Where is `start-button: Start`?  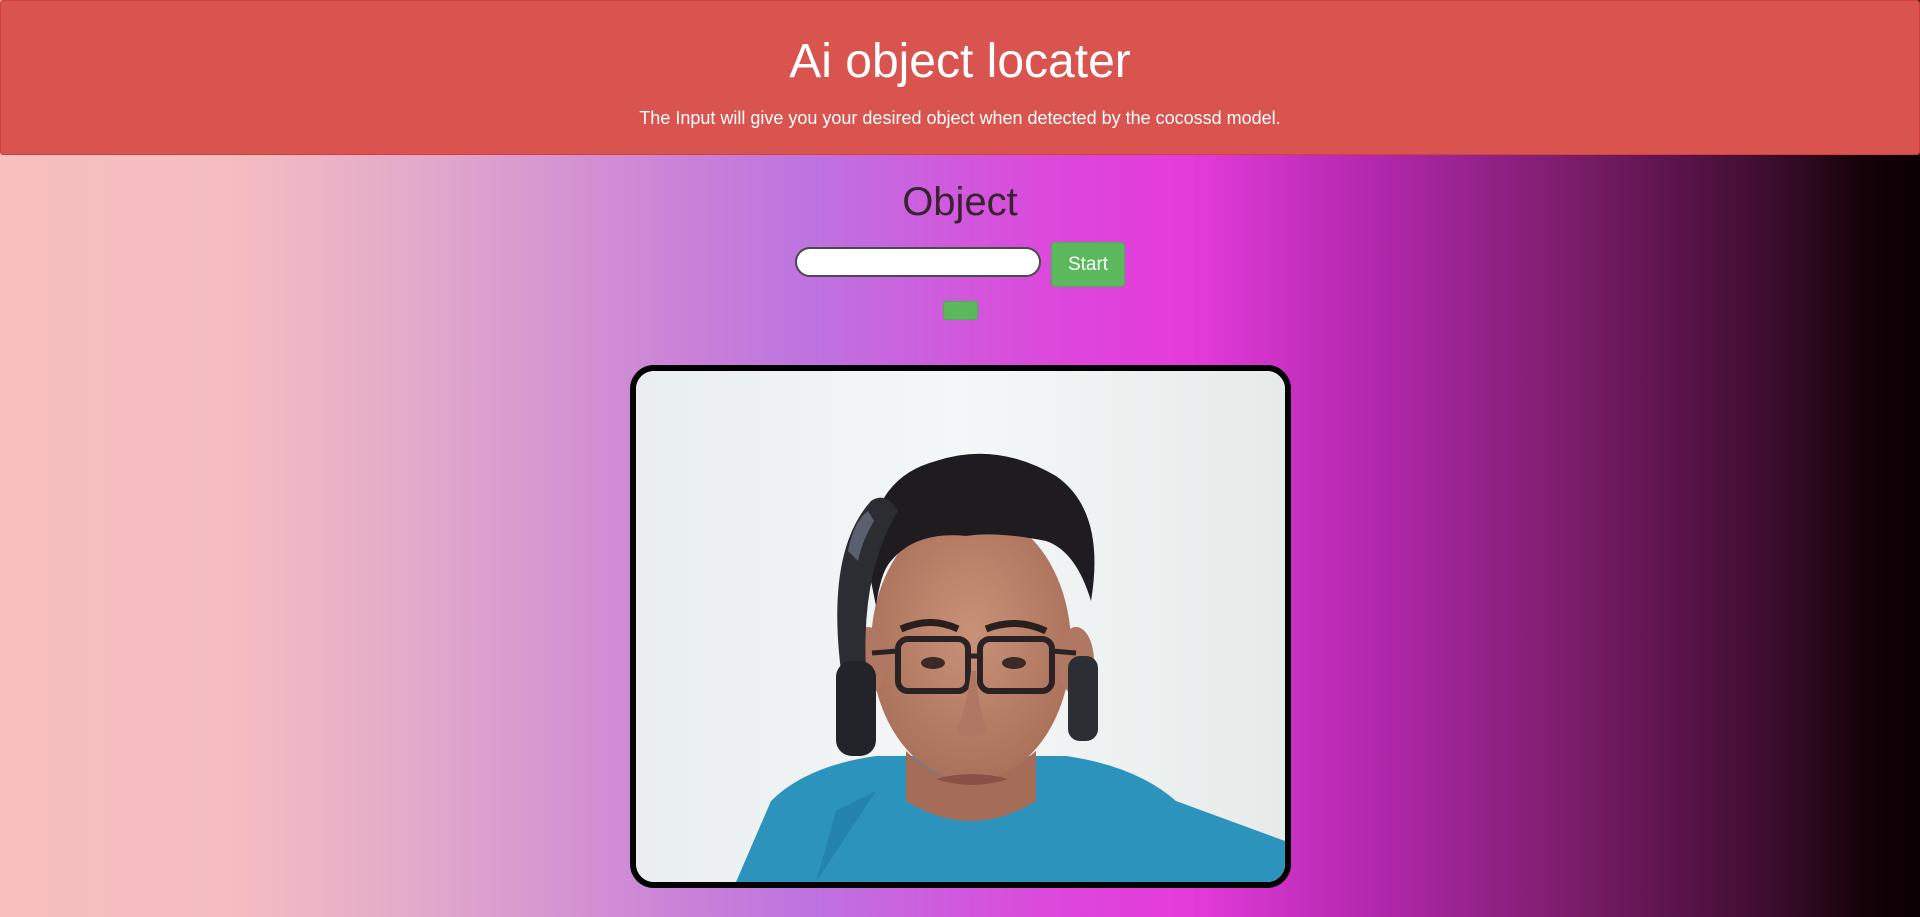 start-button: Start is located at coordinates (1088, 264).